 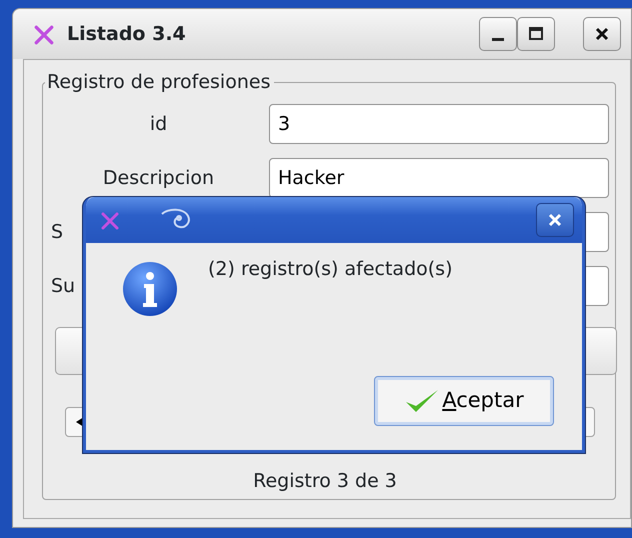 I want to click on checkmark-icon, so click(x=422, y=401).